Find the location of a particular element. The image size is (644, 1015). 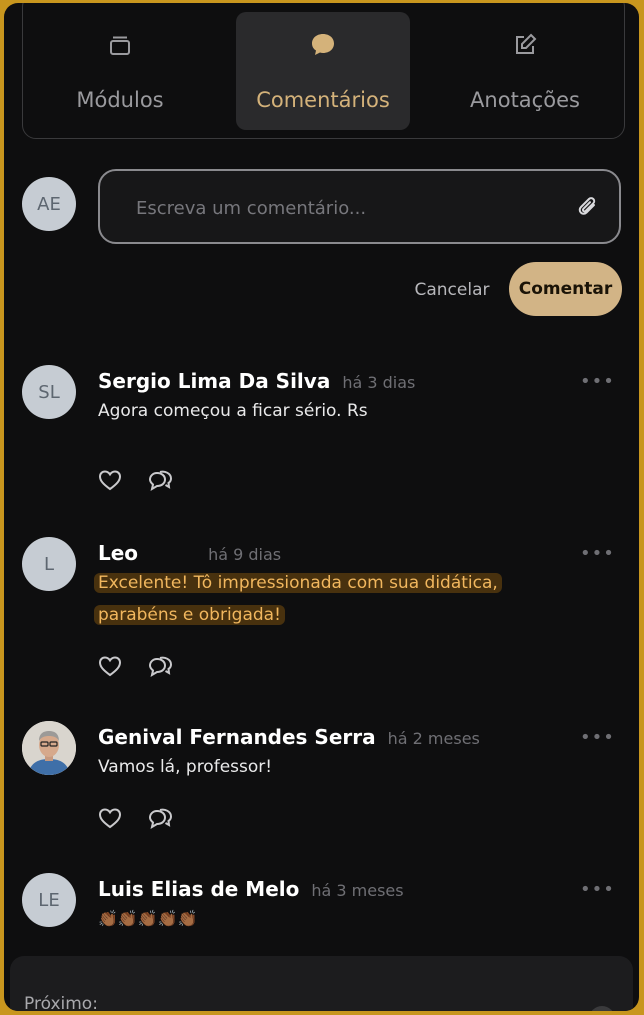

comment-time: há 2 meses is located at coordinates (433, 738).